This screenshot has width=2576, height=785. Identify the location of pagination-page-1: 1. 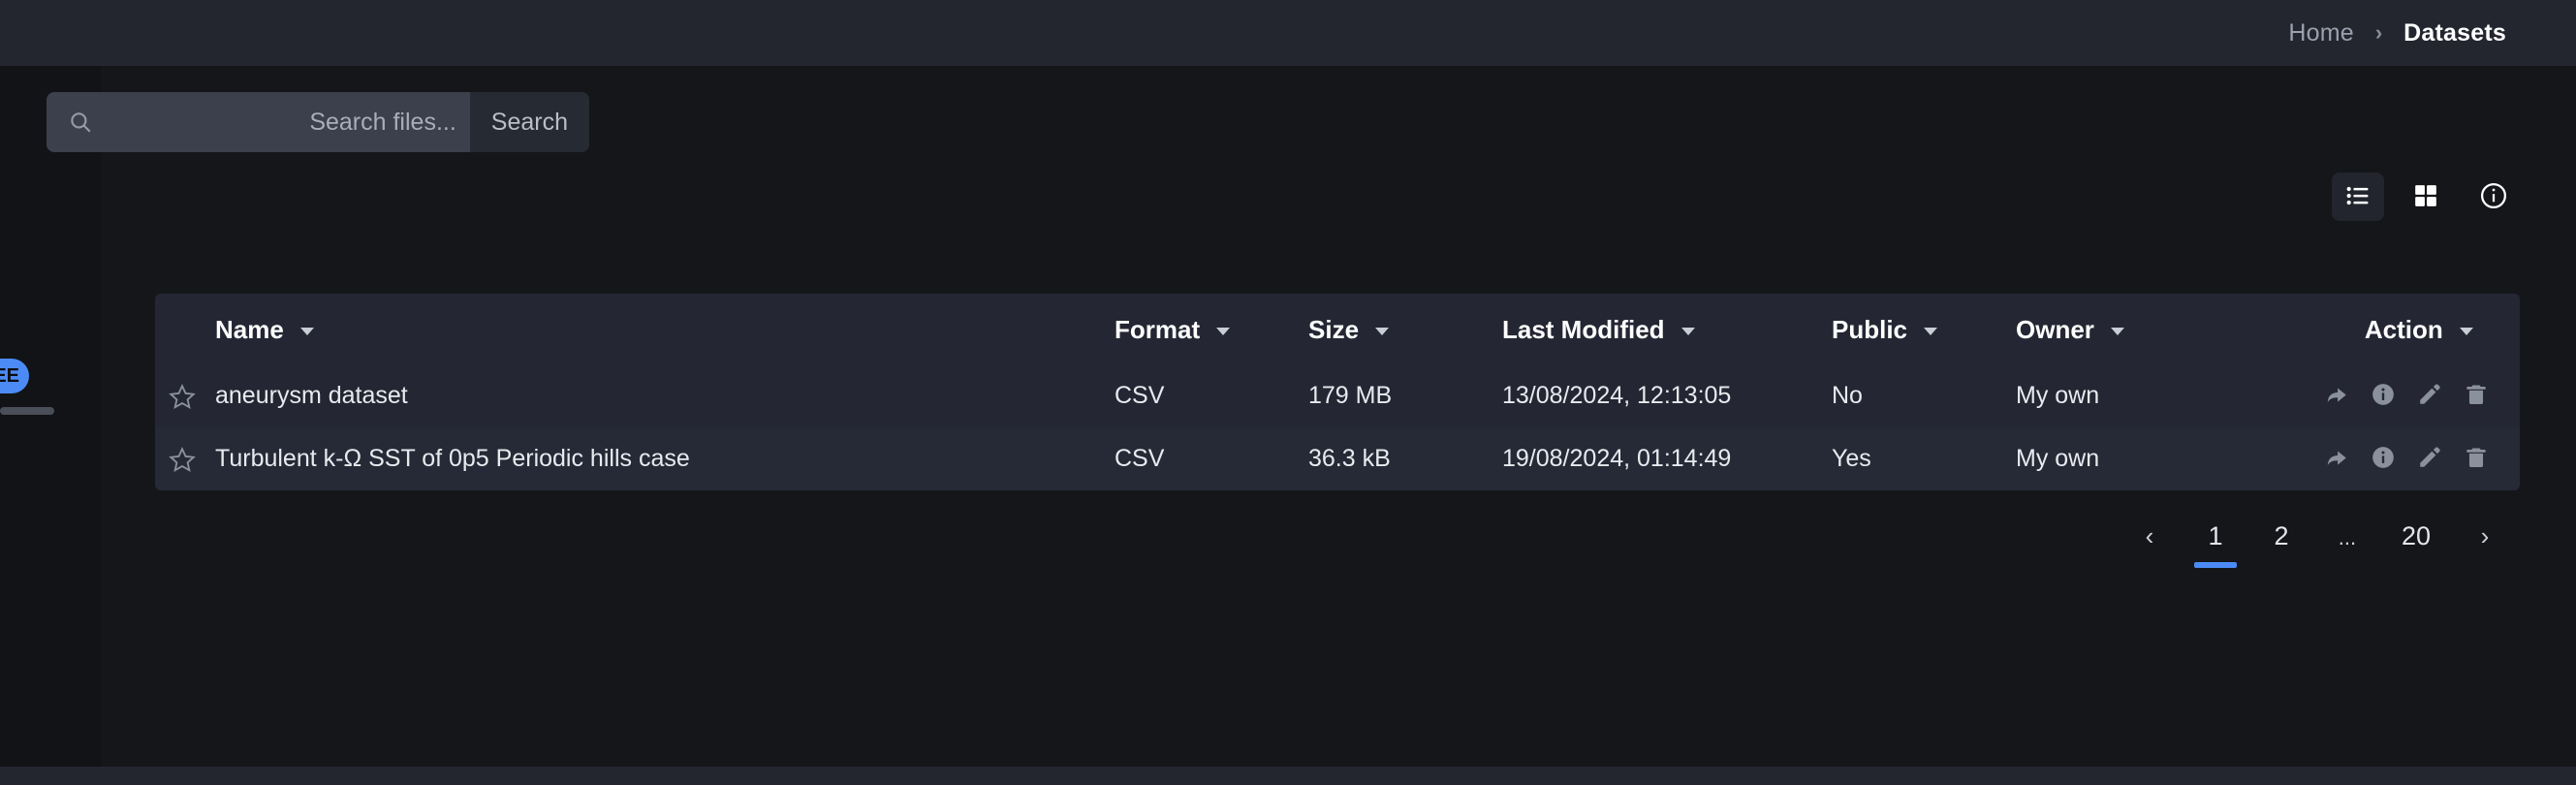
(2215, 541).